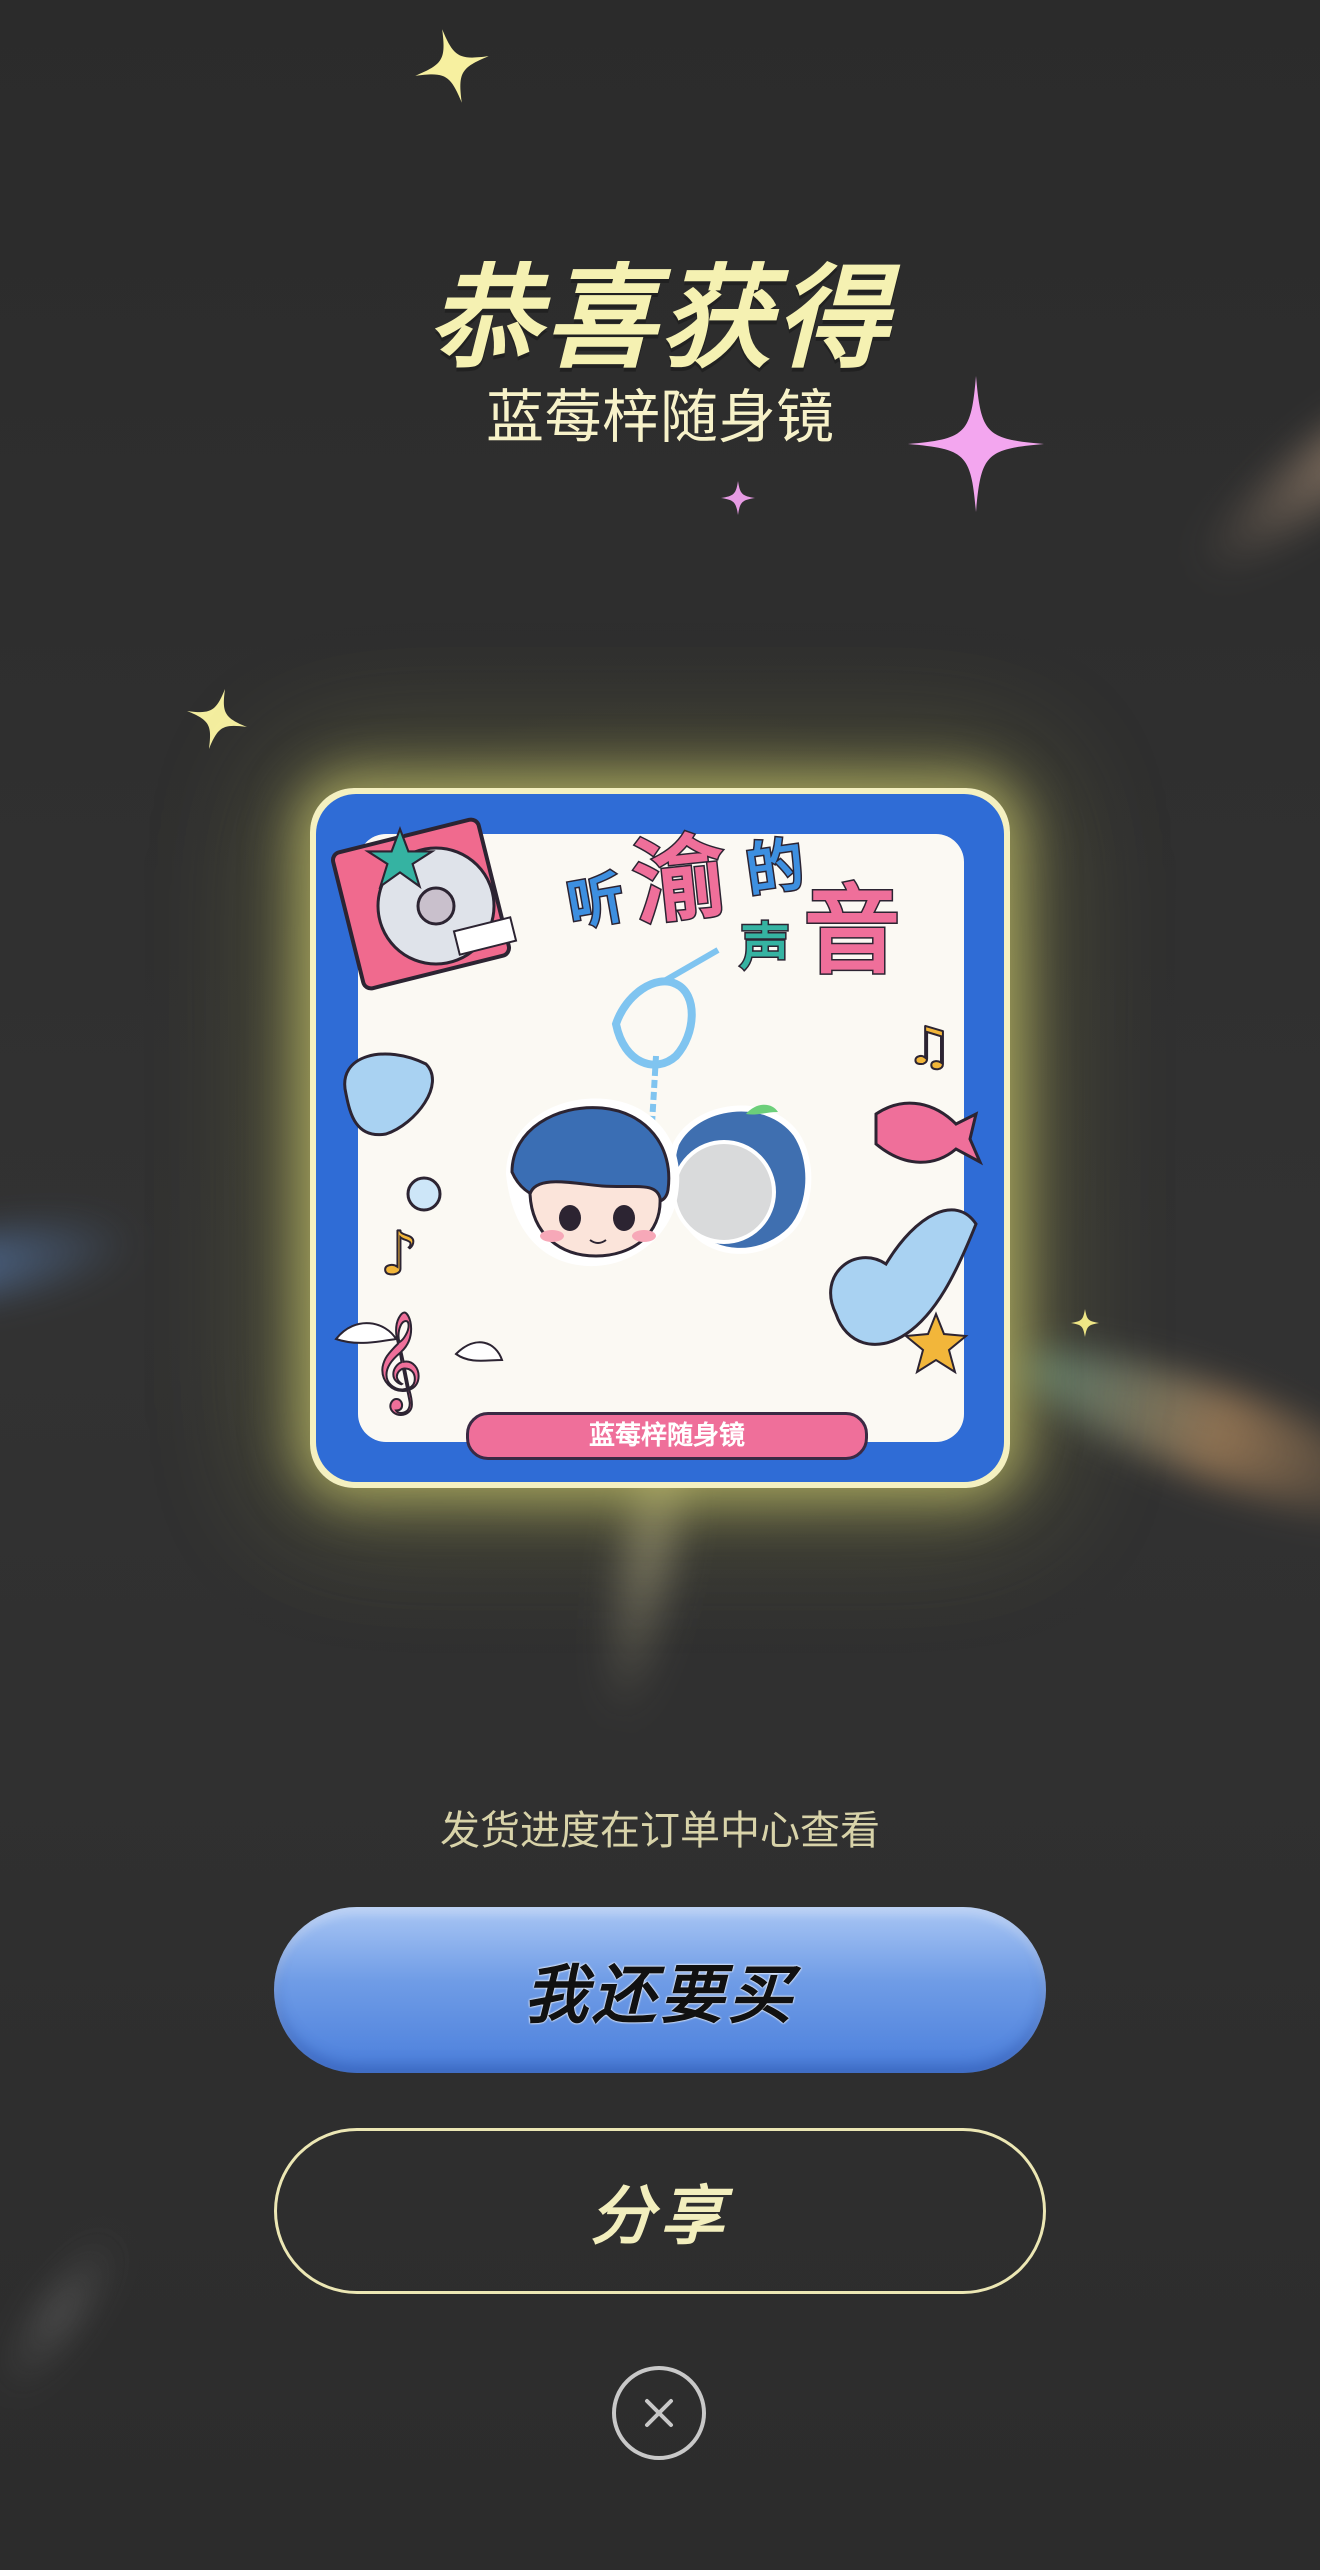 The image size is (1320, 2570). What do you see at coordinates (929, 1047) in the screenshot?
I see `music-note-icon: ♫` at bounding box center [929, 1047].